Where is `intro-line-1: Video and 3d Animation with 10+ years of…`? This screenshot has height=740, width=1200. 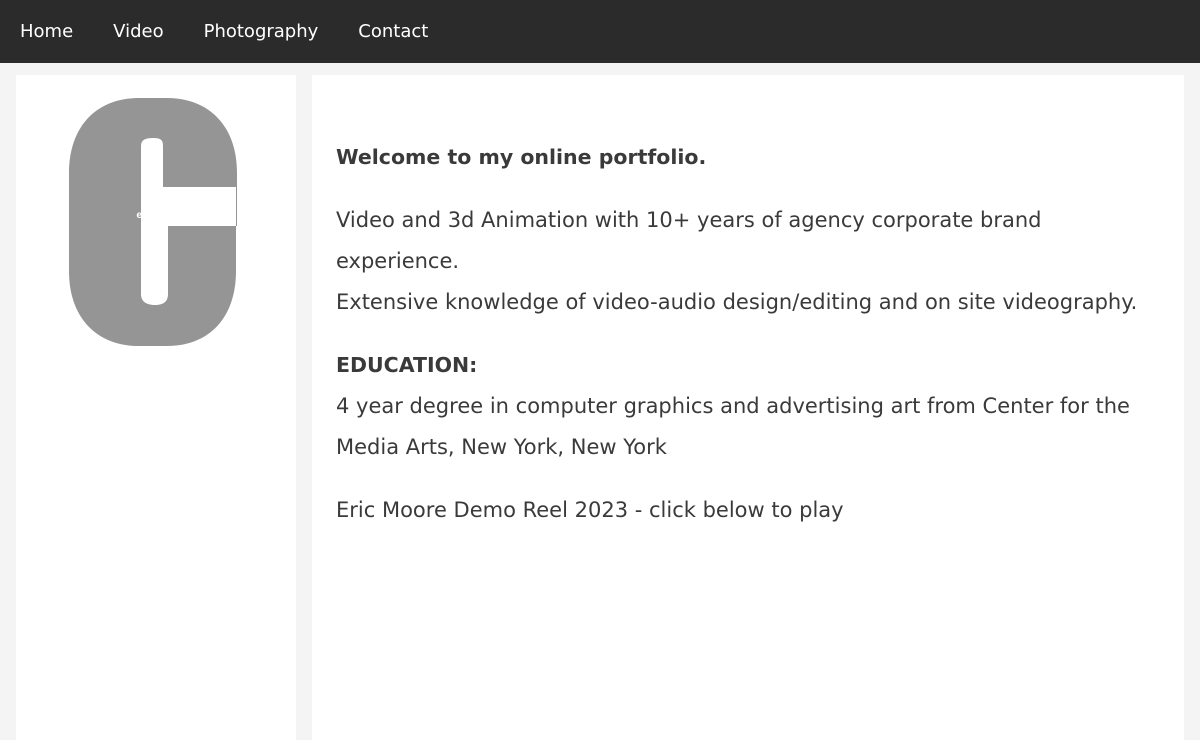 intro-line-1: Video and 3d Animation with 10+ years of… is located at coordinates (689, 240).